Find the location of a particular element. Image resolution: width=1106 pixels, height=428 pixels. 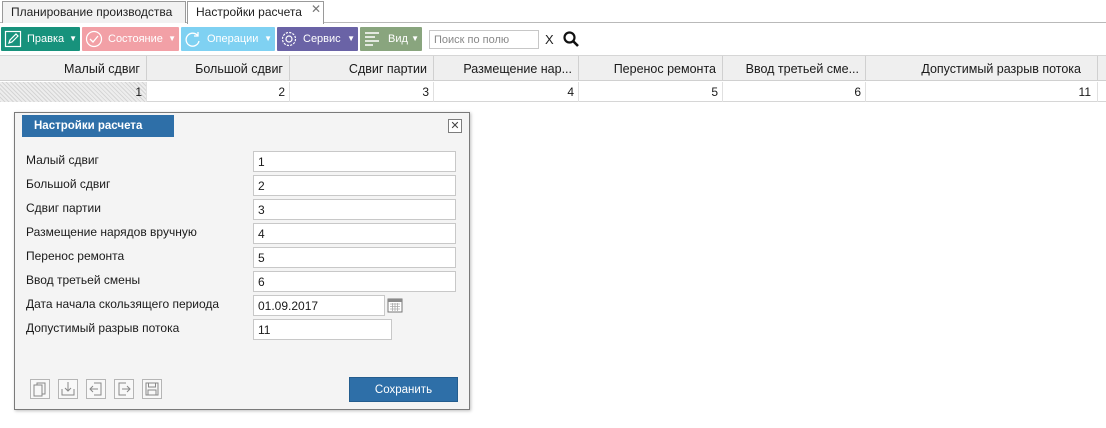

copy-icon is located at coordinates (40, 389).